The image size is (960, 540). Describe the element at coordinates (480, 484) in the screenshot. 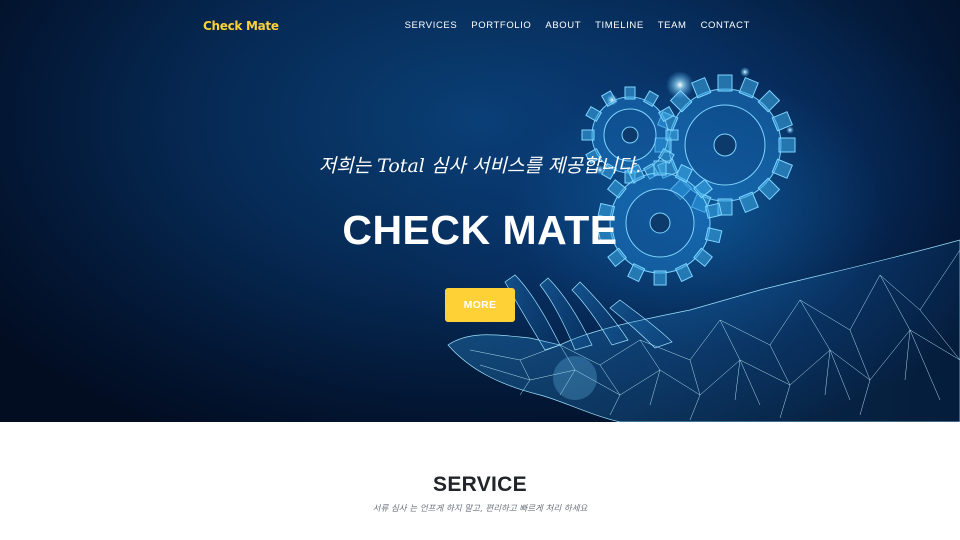

I see `section-heading: SERVICE` at that location.